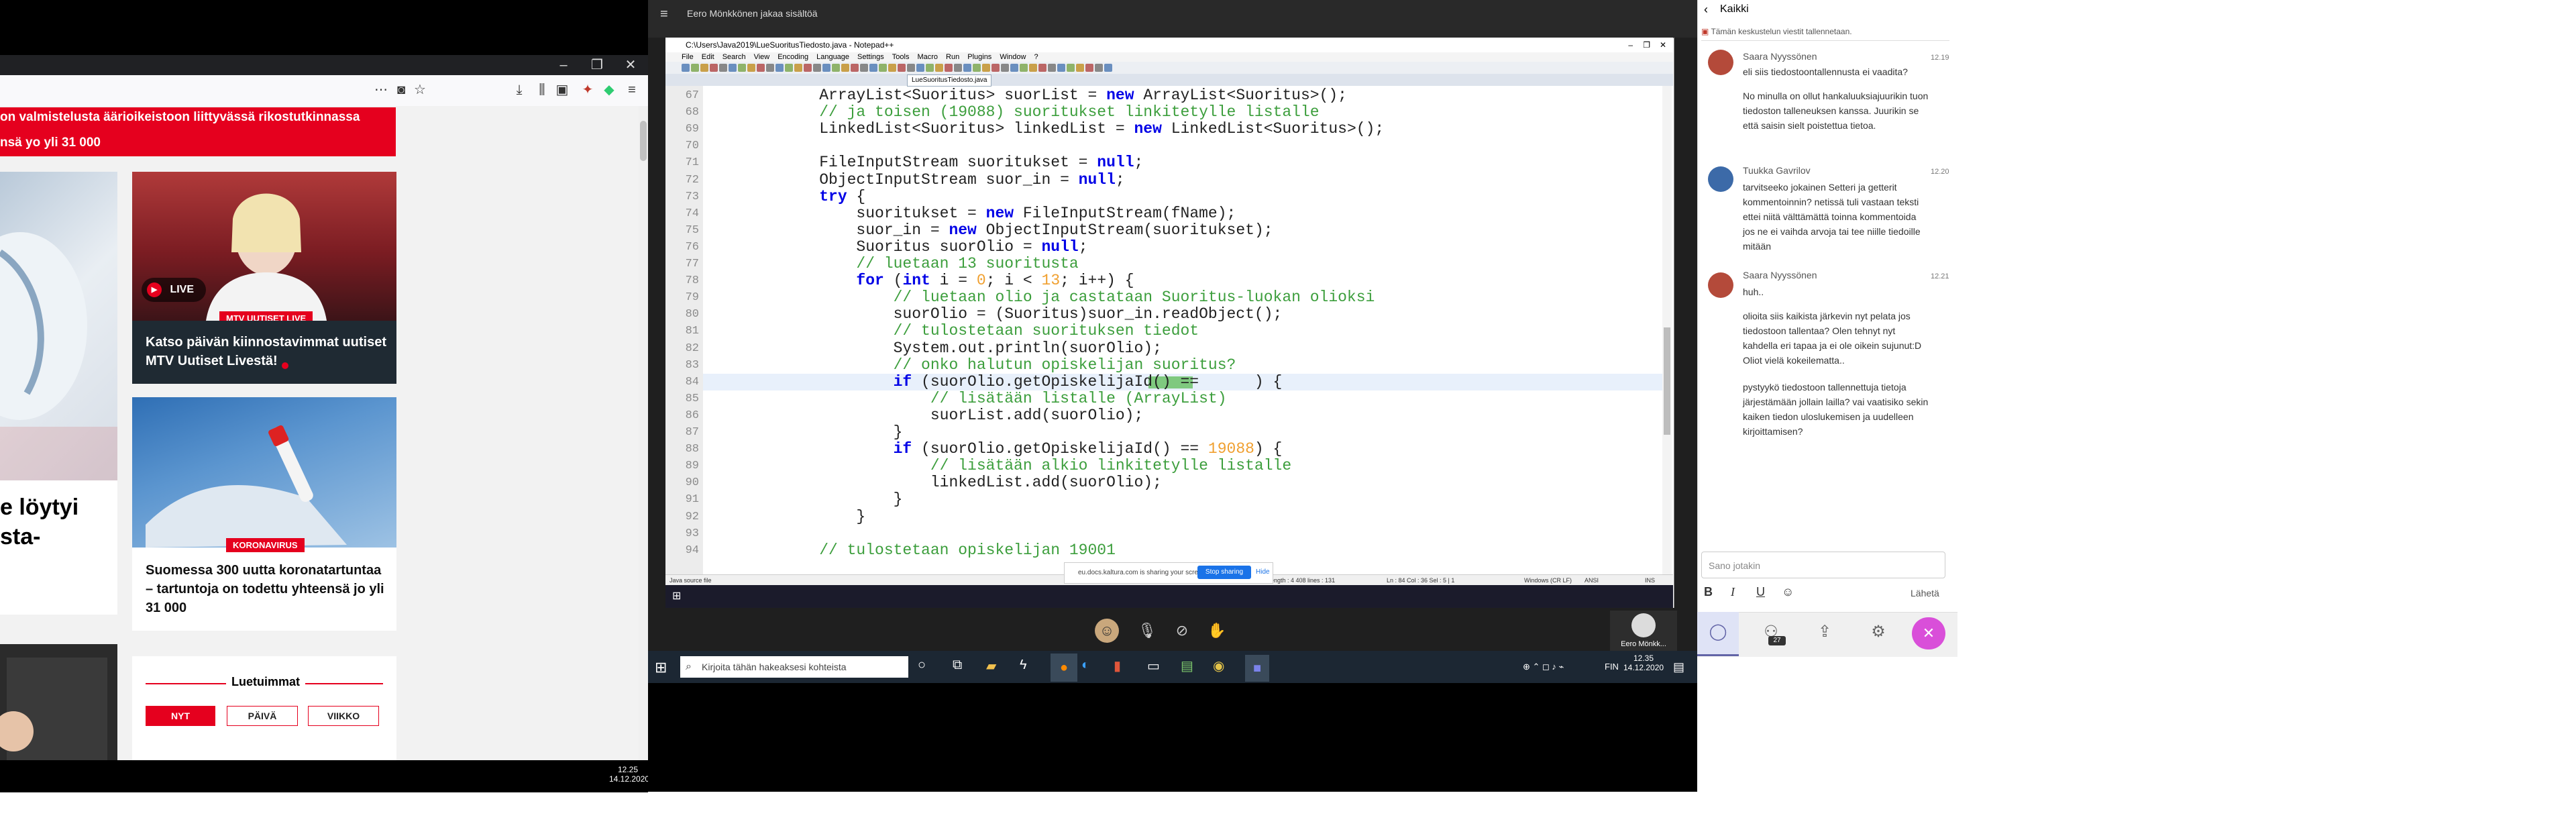 This screenshot has height=834, width=2576. What do you see at coordinates (962, 162) in the screenshot?
I see `code-line: FileInputStream suoritukset = null;` at bounding box center [962, 162].